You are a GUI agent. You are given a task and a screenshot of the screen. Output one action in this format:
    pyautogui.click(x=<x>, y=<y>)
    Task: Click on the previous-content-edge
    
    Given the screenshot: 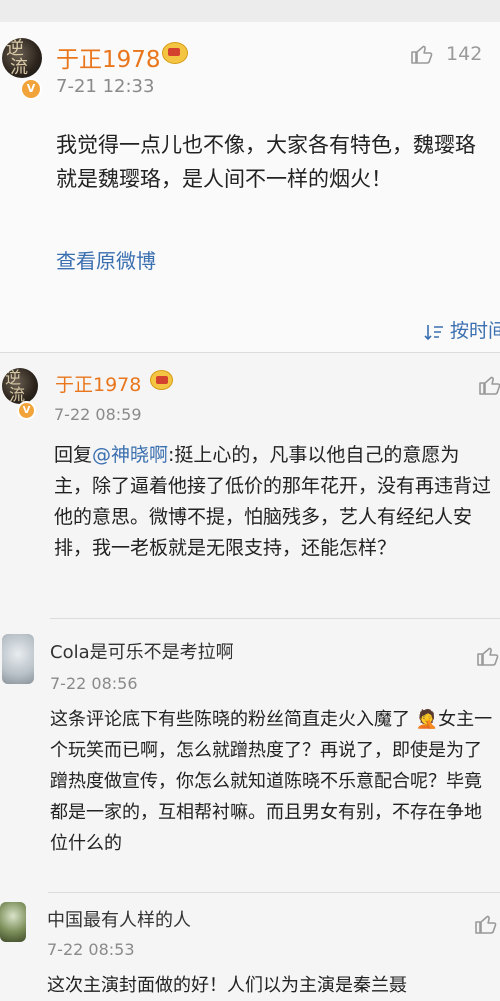 What is the action you would take?
    pyautogui.click(x=250, y=11)
    